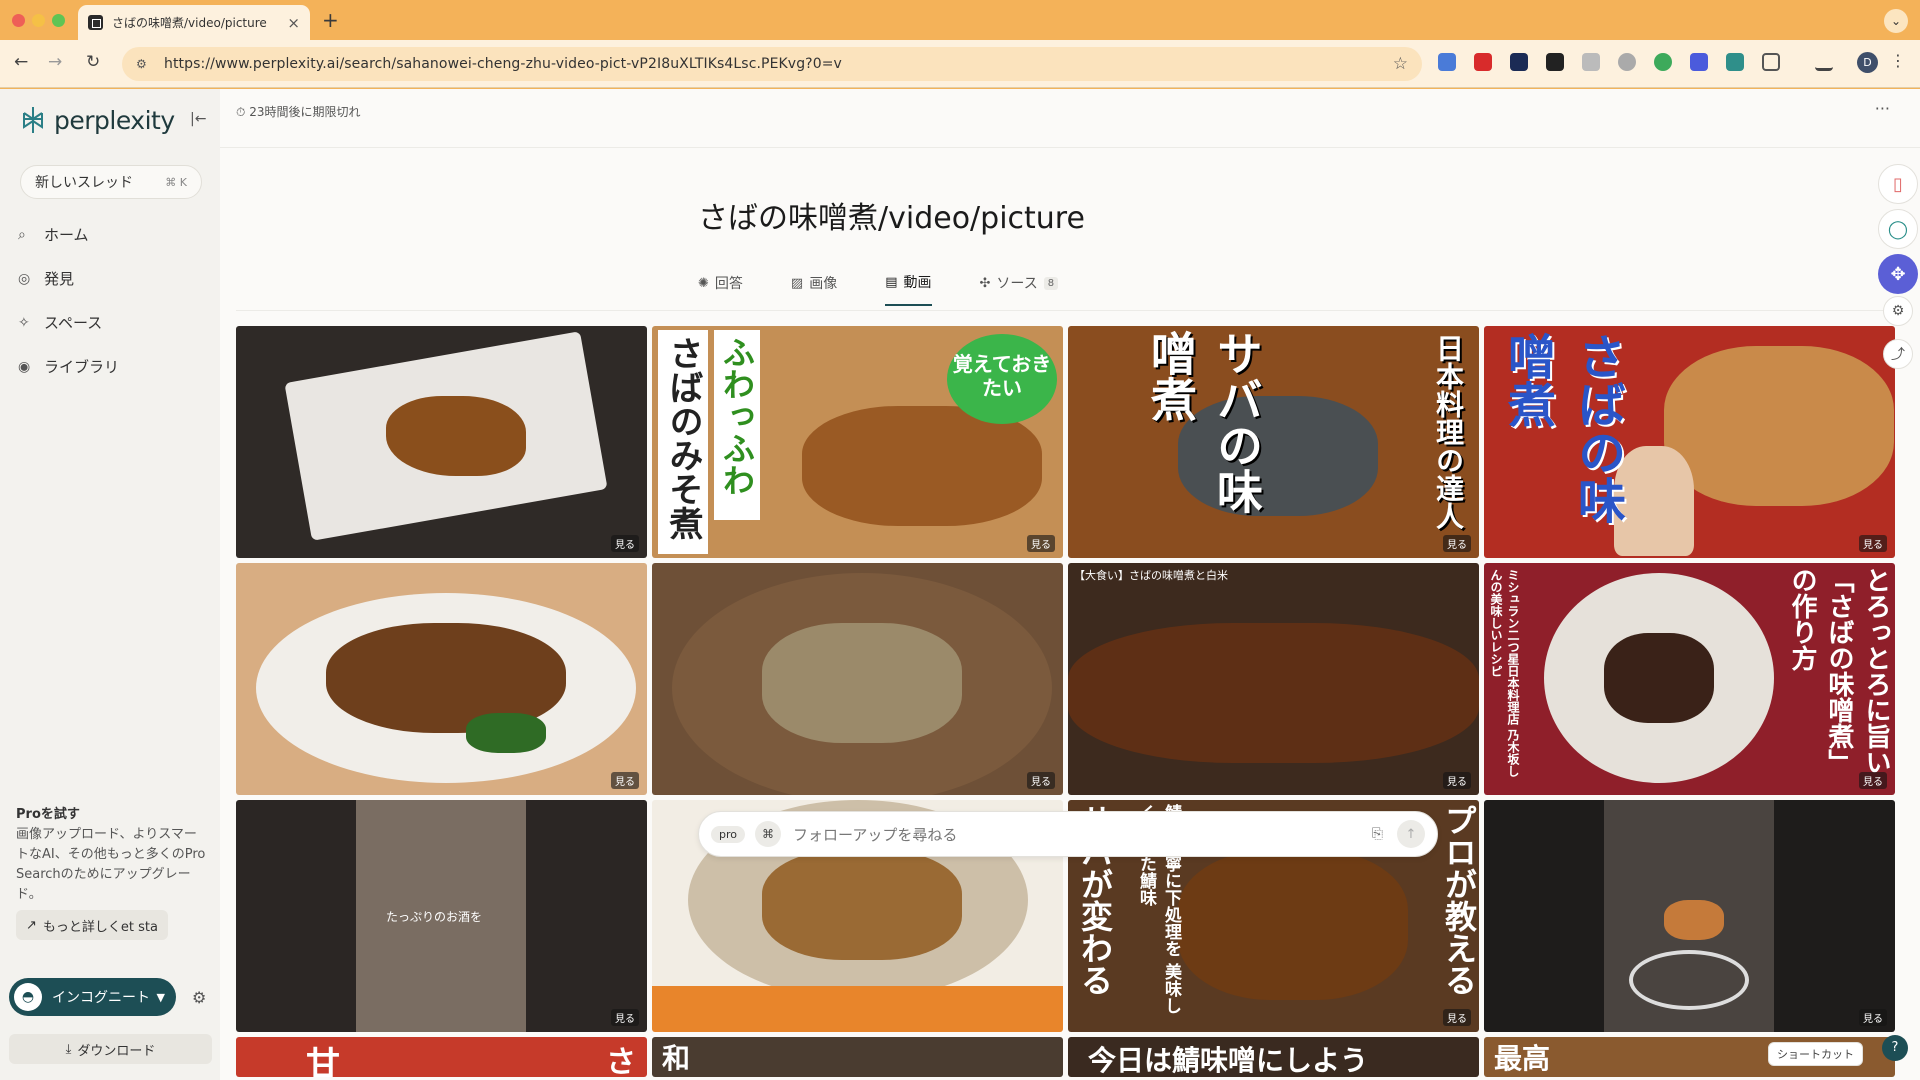 This screenshot has height=1080, width=1920. Describe the element at coordinates (82, 367) in the screenshot. I see `sidebar-item-label: ライブラリ` at that location.